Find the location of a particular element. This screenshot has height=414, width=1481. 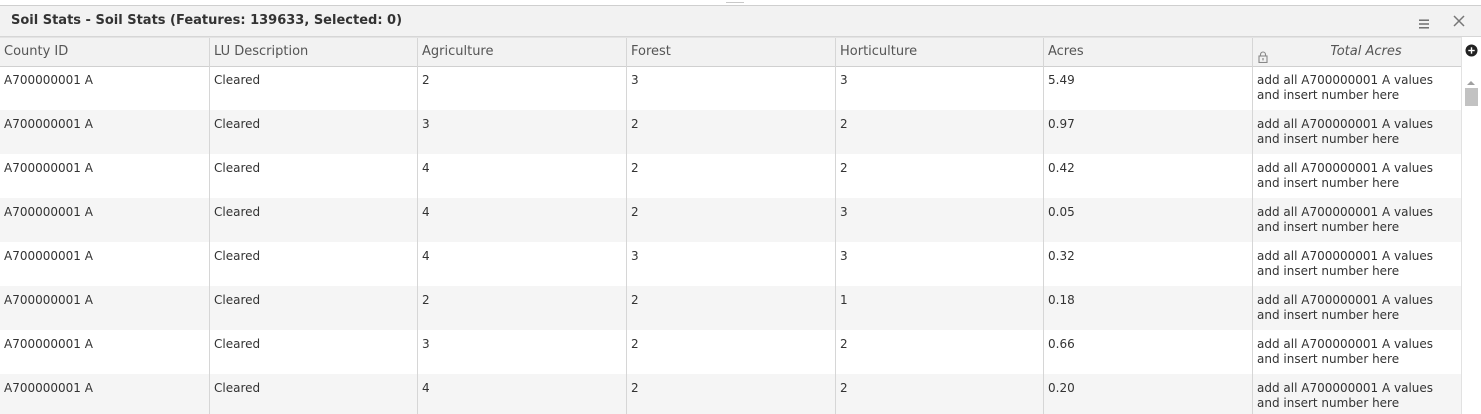

cell-acres: 0.66 is located at coordinates (1148, 352).